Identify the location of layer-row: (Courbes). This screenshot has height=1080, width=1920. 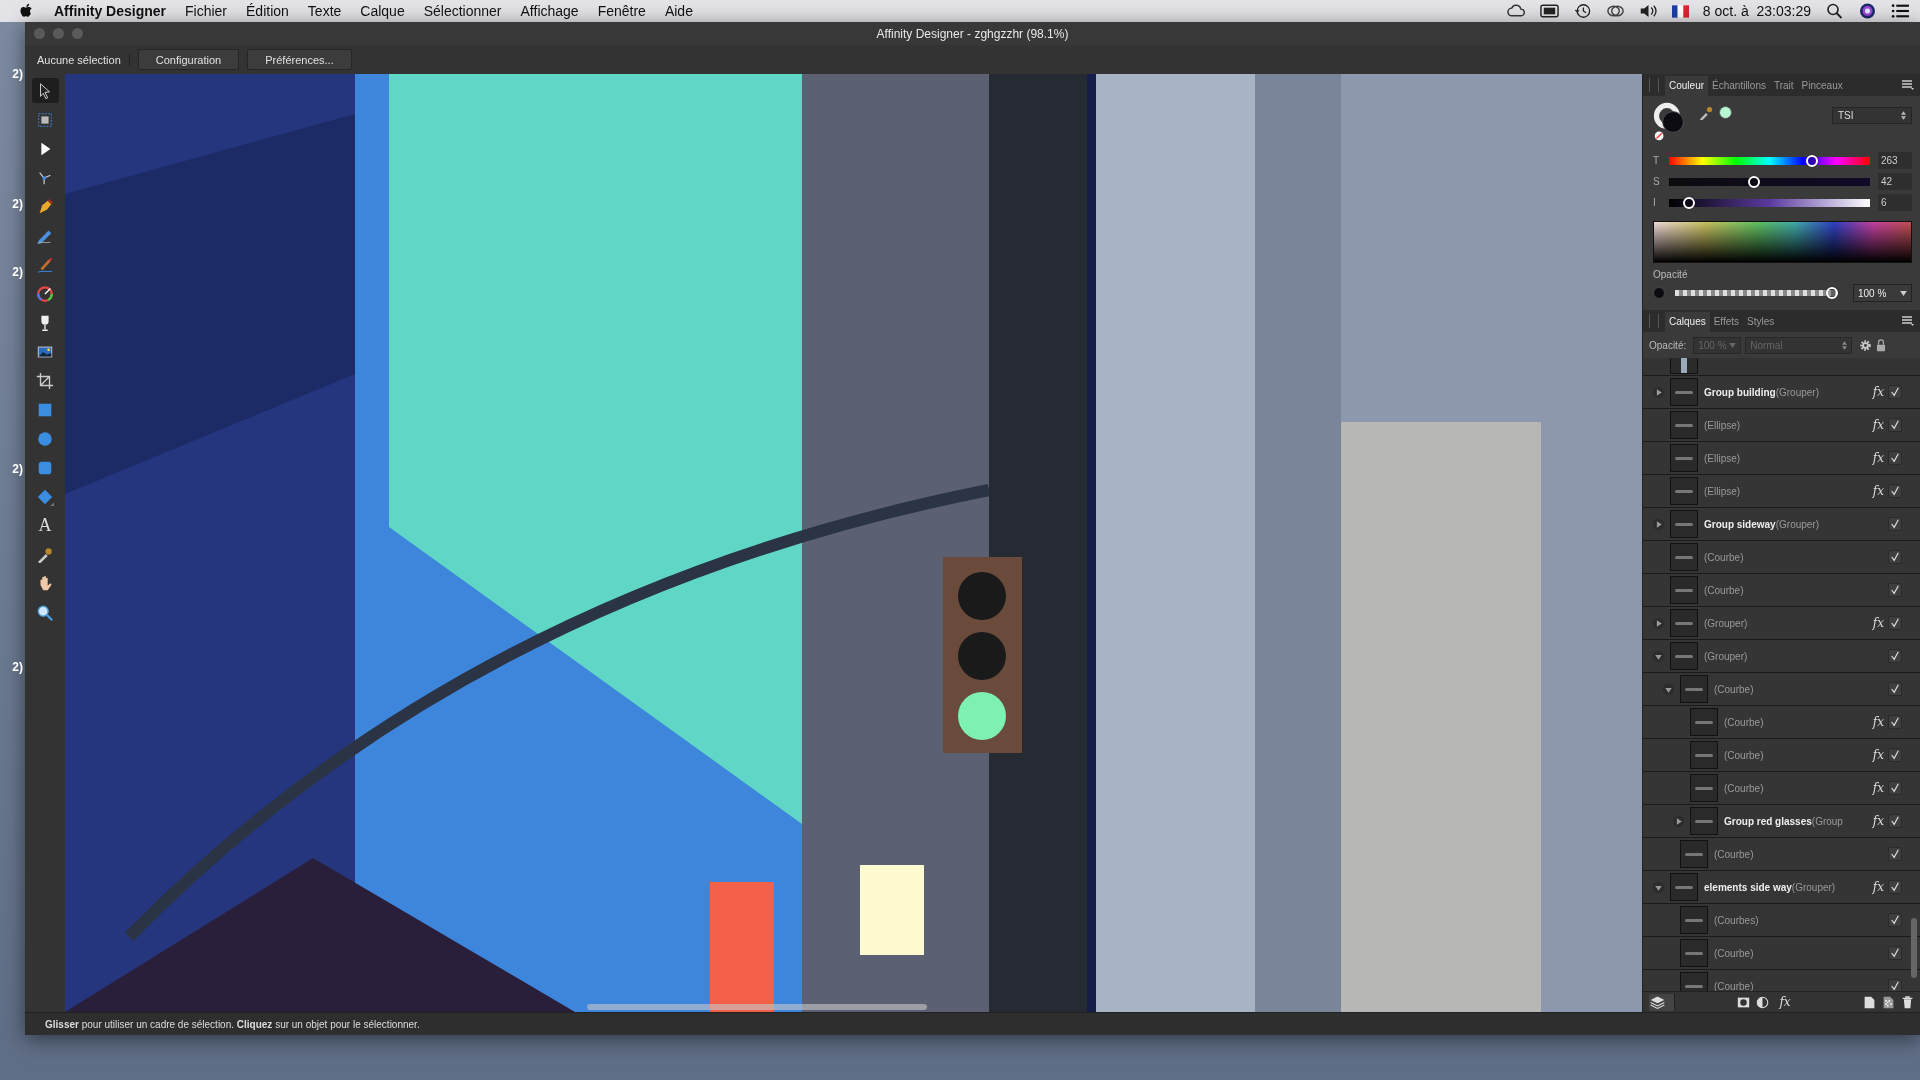
(1781, 920).